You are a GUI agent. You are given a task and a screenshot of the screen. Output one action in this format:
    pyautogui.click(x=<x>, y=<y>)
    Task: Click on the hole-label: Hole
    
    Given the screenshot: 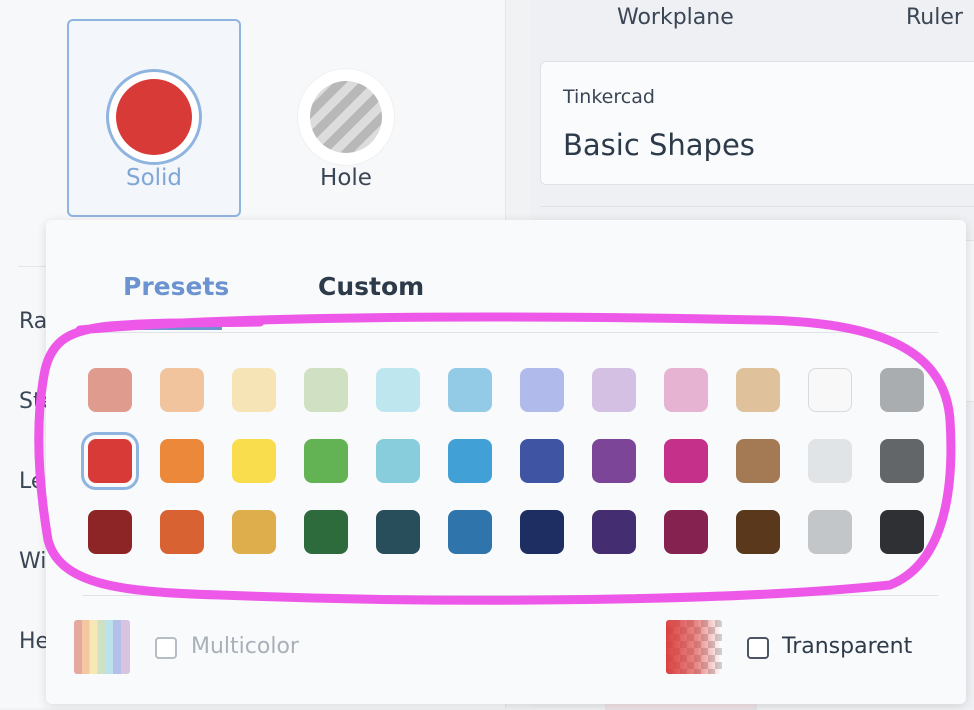 What is the action you would take?
    pyautogui.click(x=346, y=178)
    